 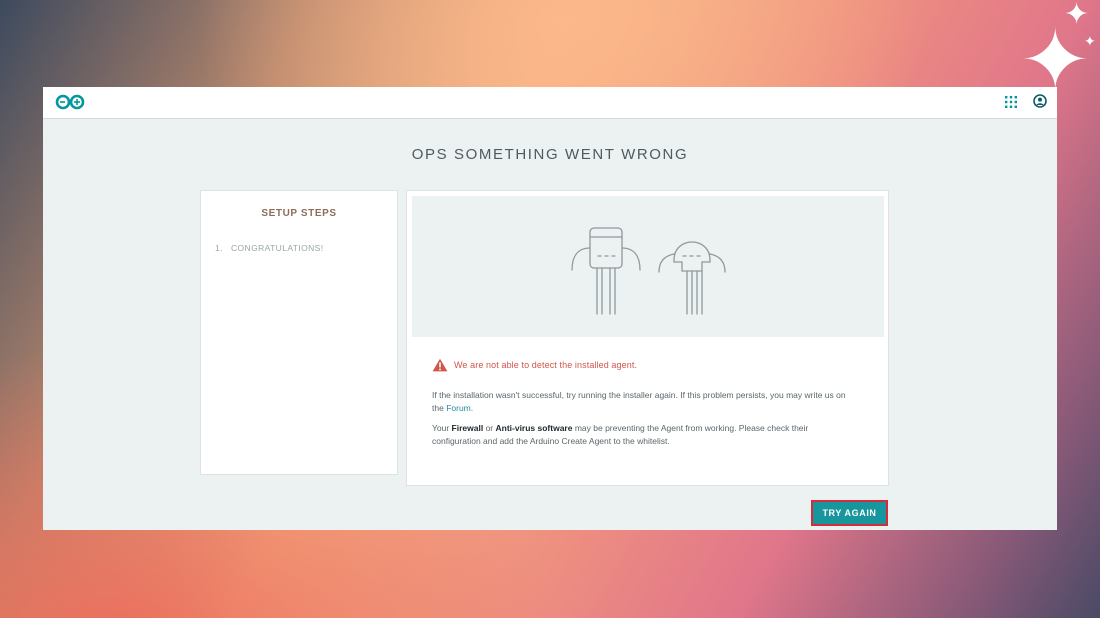 I want to click on forum-link: Forum, so click(x=458, y=408).